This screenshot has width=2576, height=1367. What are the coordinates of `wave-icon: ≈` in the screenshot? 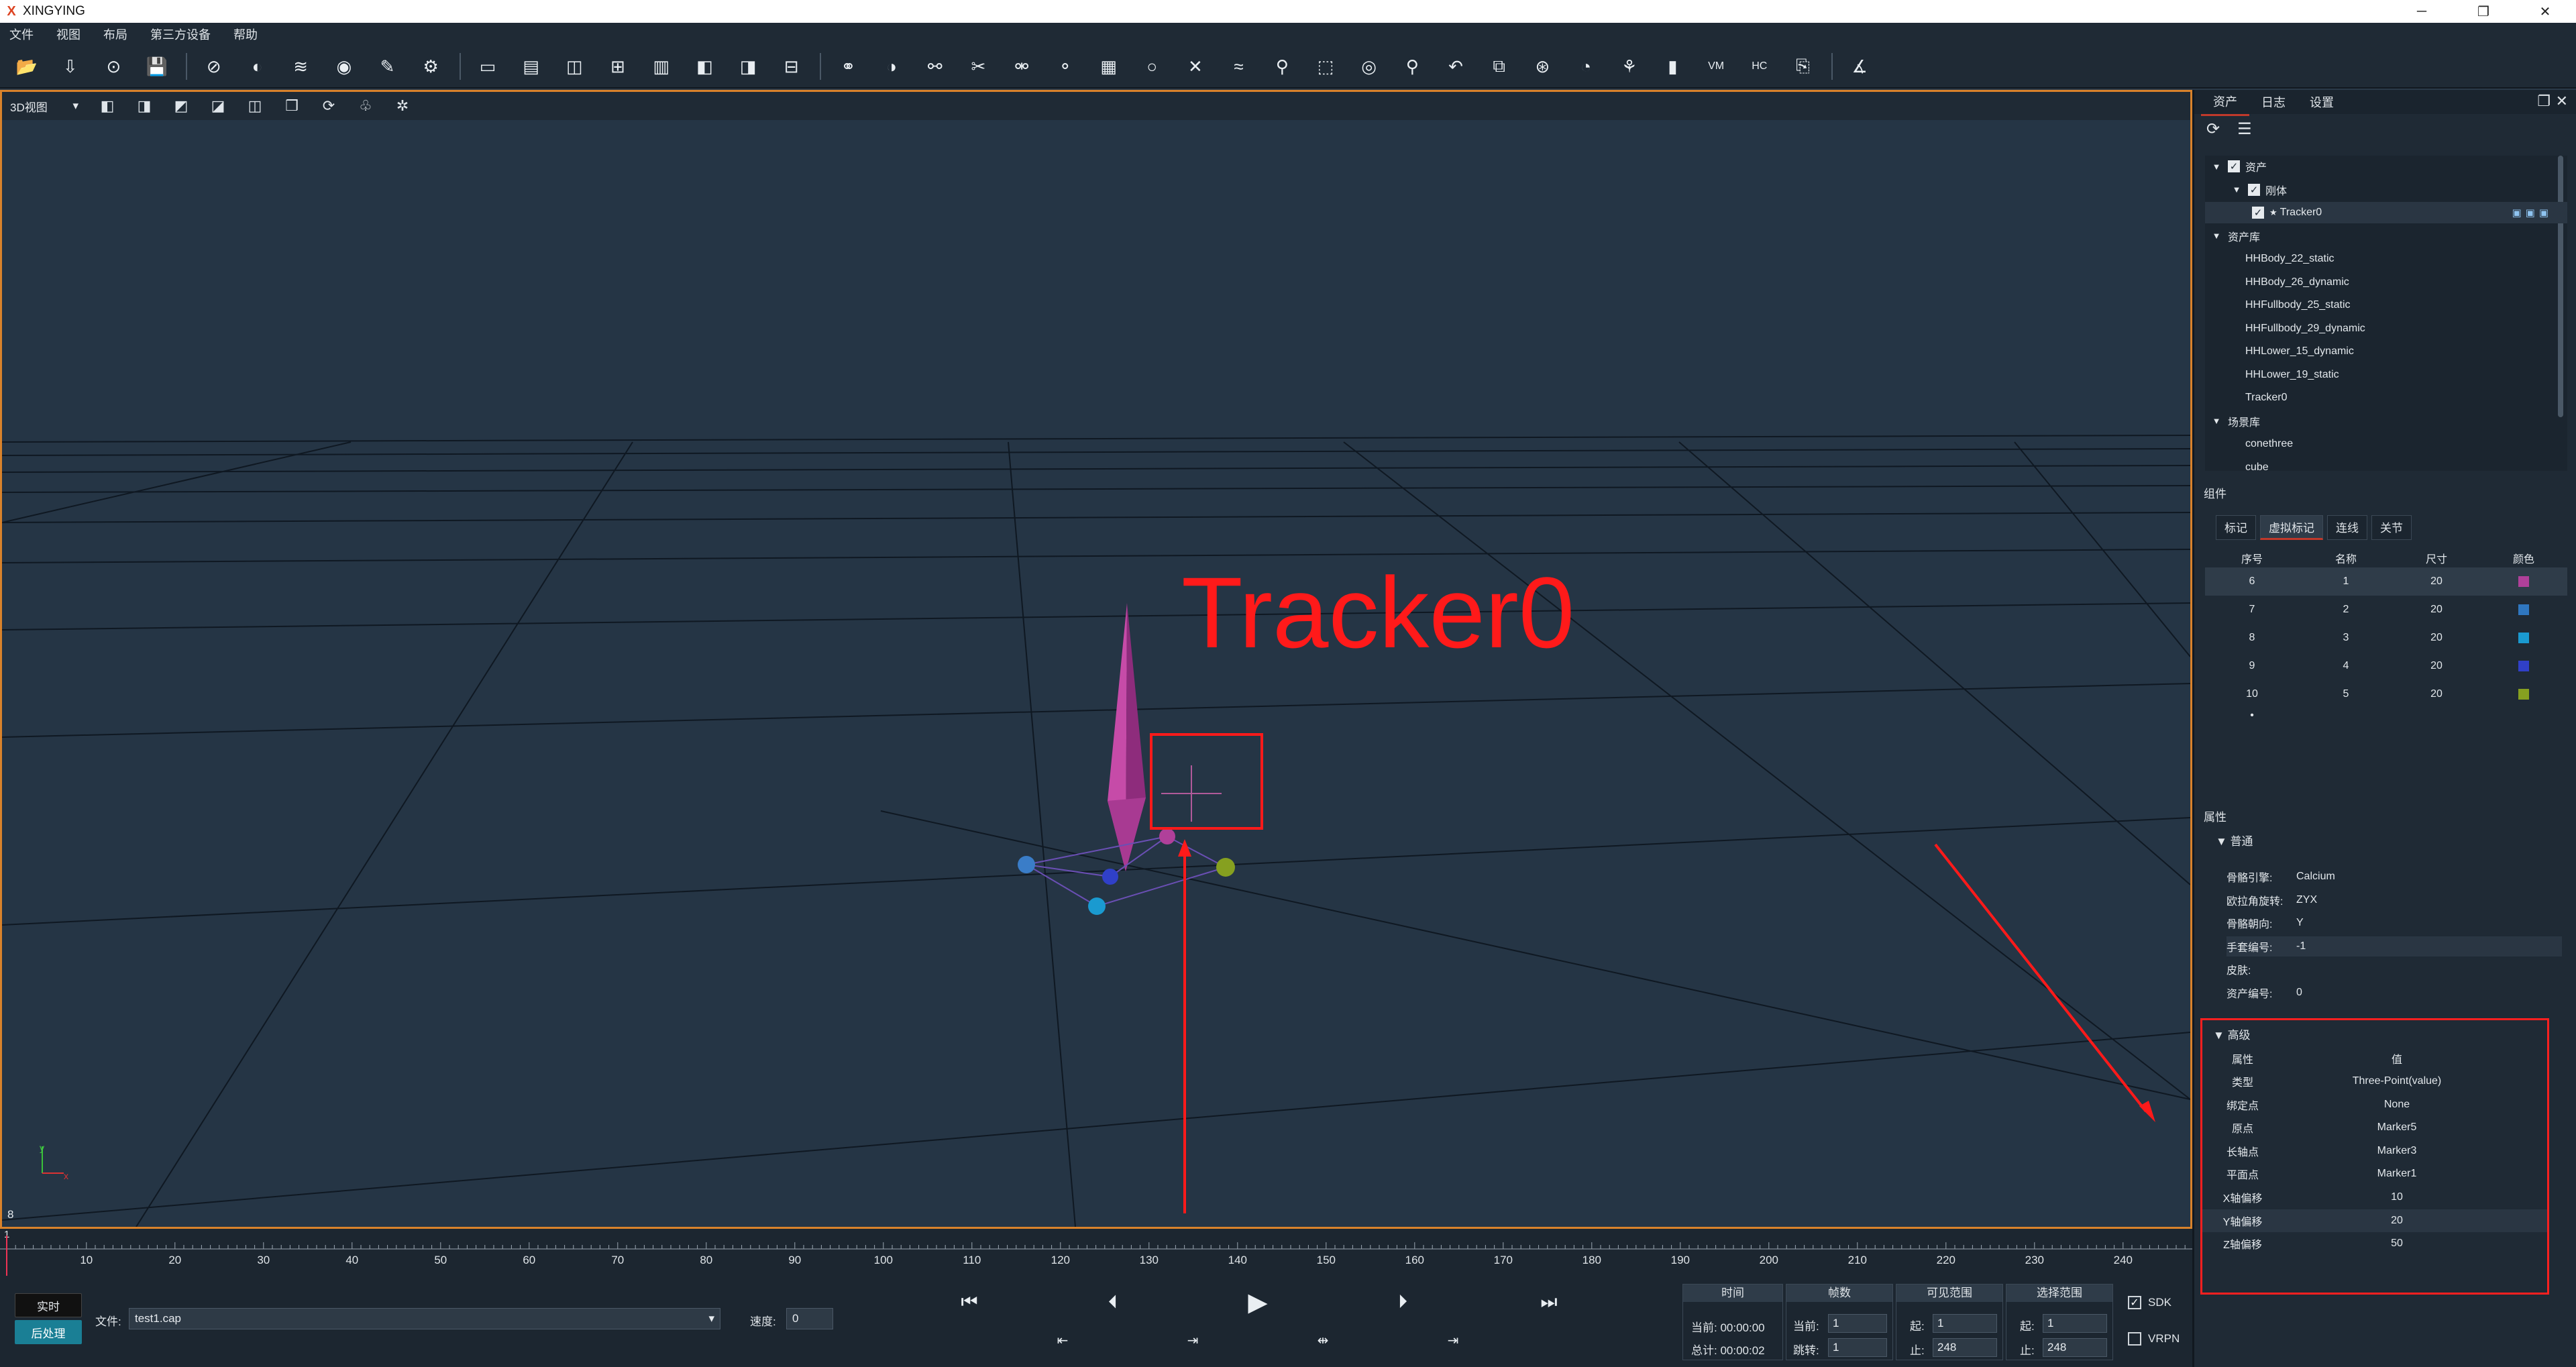 It's located at (1239, 66).